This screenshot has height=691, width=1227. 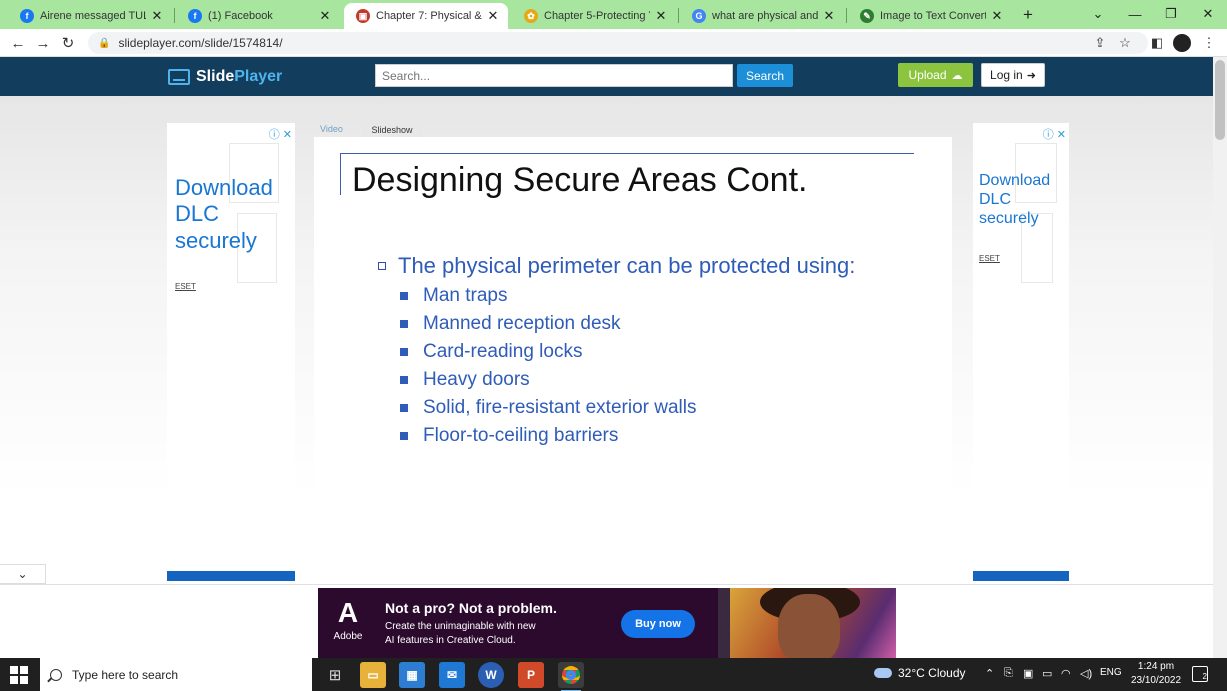 What do you see at coordinates (618, 43) in the screenshot?
I see `address-bar: 🔒 slideplayer.com/slide/1574814/` at bounding box center [618, 43].